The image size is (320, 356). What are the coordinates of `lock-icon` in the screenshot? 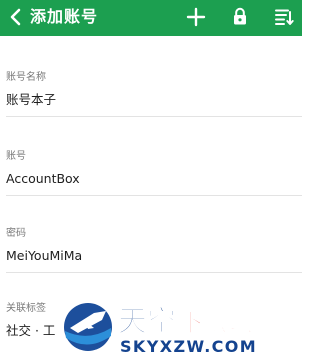 It's located at (240, 17).